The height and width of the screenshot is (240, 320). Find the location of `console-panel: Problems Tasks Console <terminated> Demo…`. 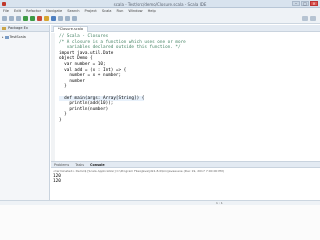

console-panel: Problems Tasks Console <terminated> Demo… is located at coordinates (185, 180).